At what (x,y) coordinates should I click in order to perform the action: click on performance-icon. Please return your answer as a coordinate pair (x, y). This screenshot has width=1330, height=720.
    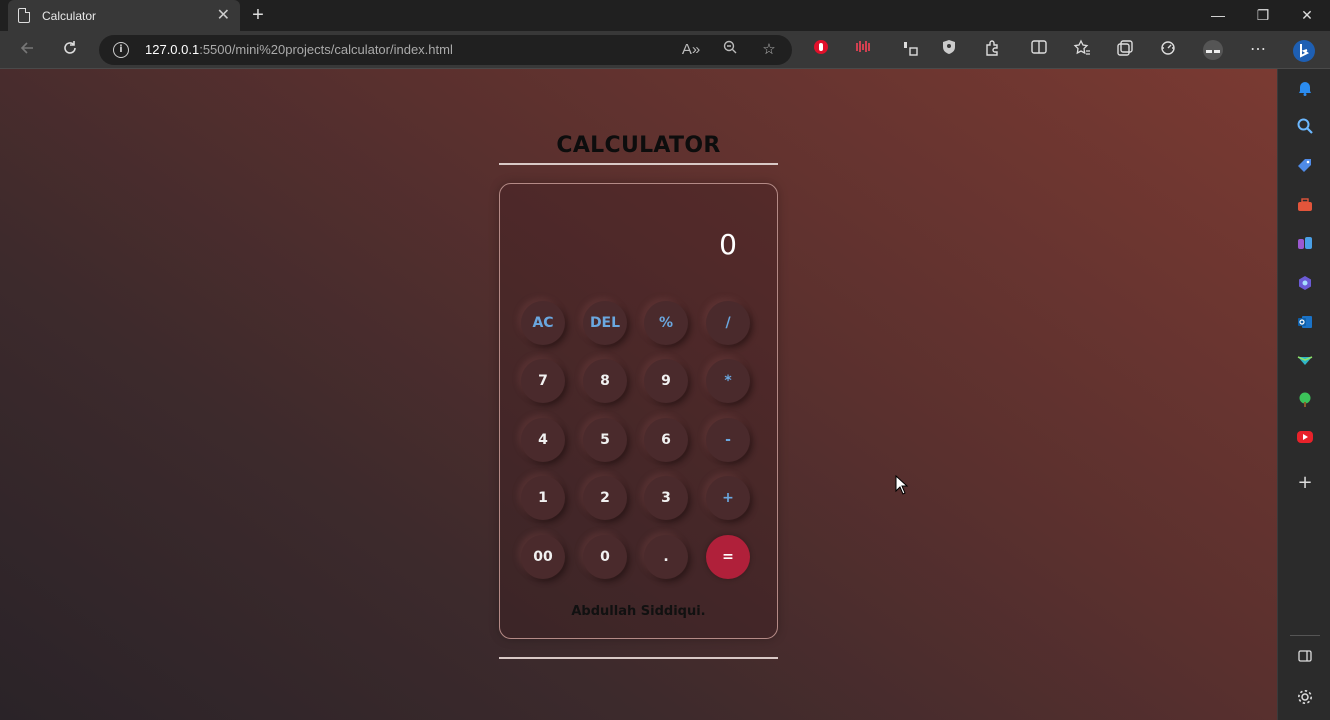
    Looking at the image, I should click on (1168, 50).